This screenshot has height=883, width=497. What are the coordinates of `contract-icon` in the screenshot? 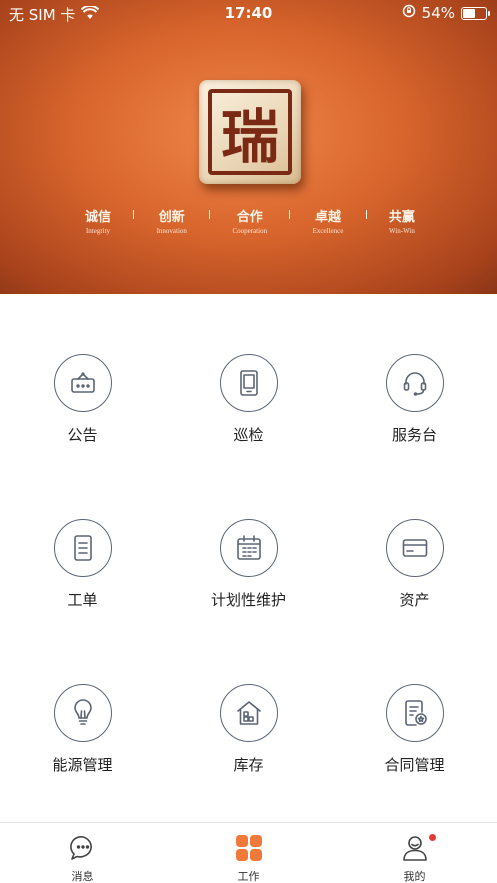 It's located at (414, 713).